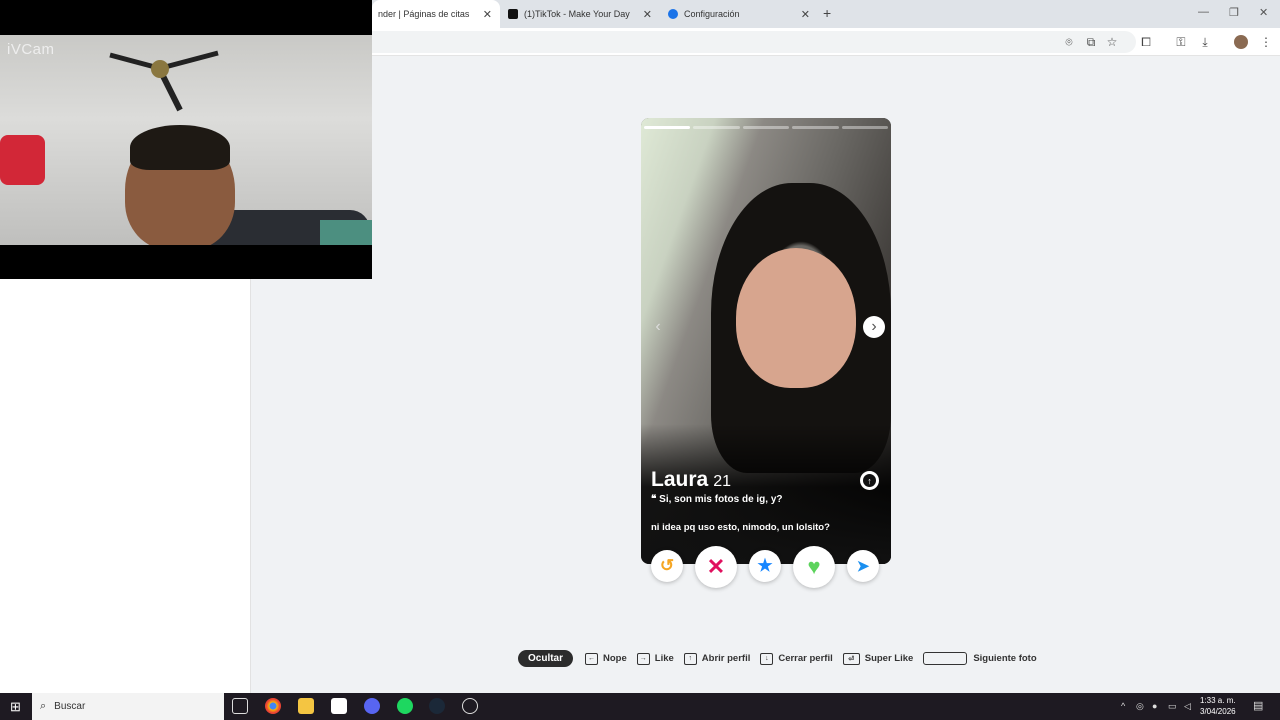  I want to click on arrow-up-key-icon: ↑, so click(690, 658).